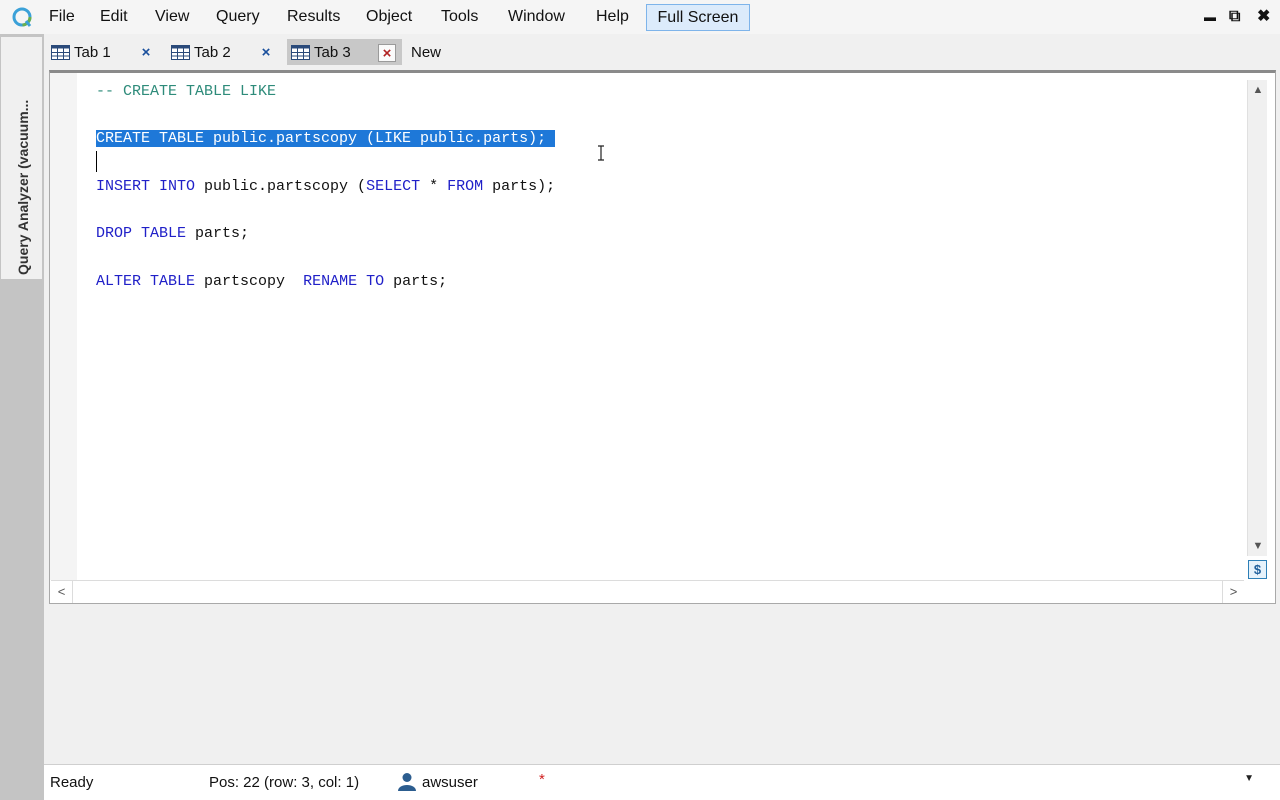  I want to click on sql-text: partscopy, so click(249, 281).